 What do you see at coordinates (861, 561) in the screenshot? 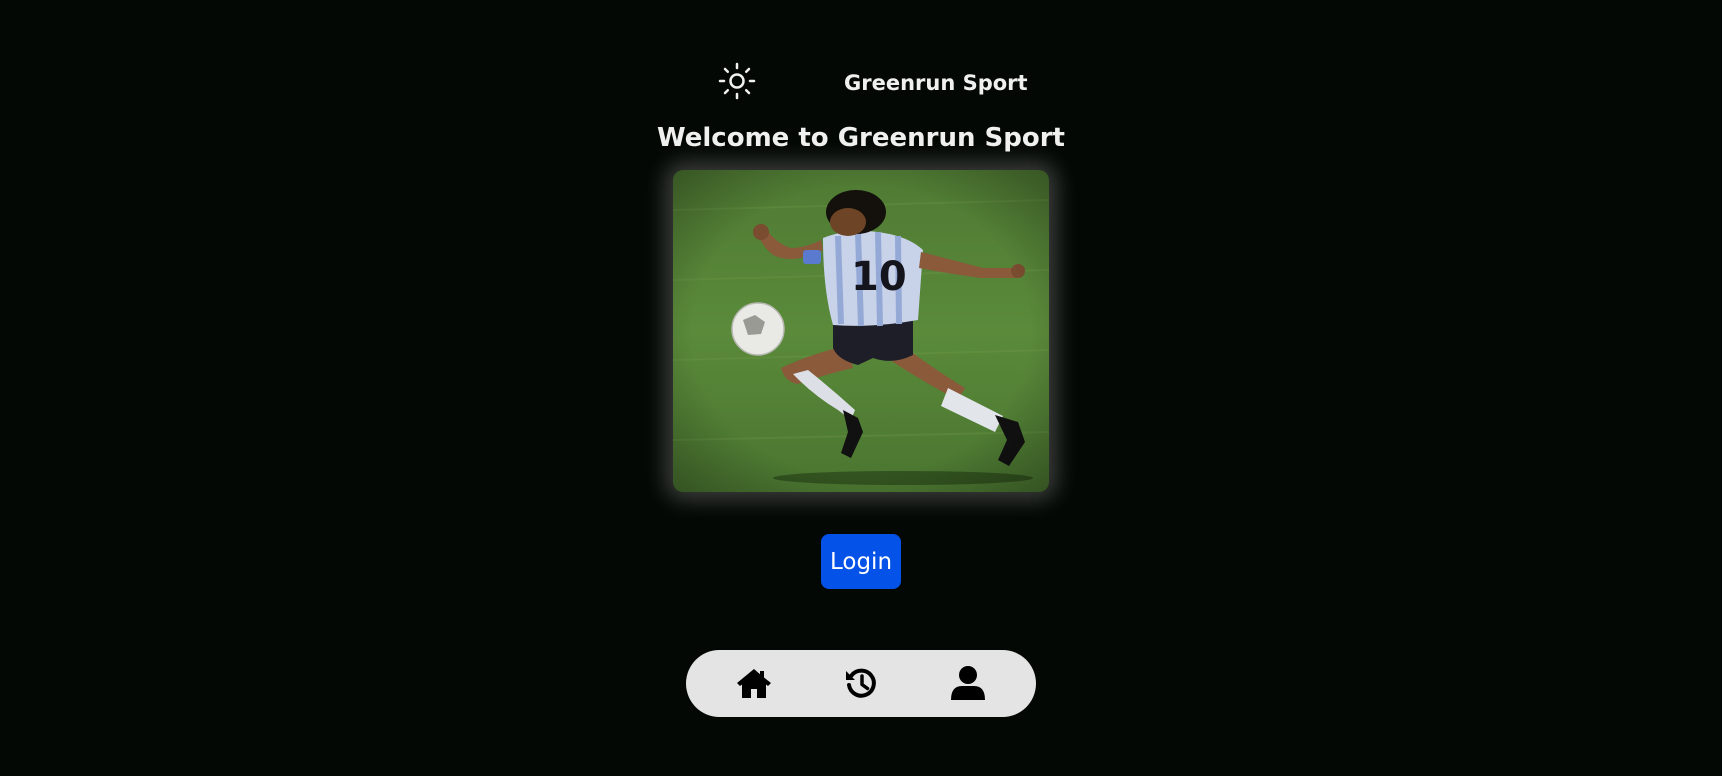
I see `login-button: Login` at bounding box center [861, 561].